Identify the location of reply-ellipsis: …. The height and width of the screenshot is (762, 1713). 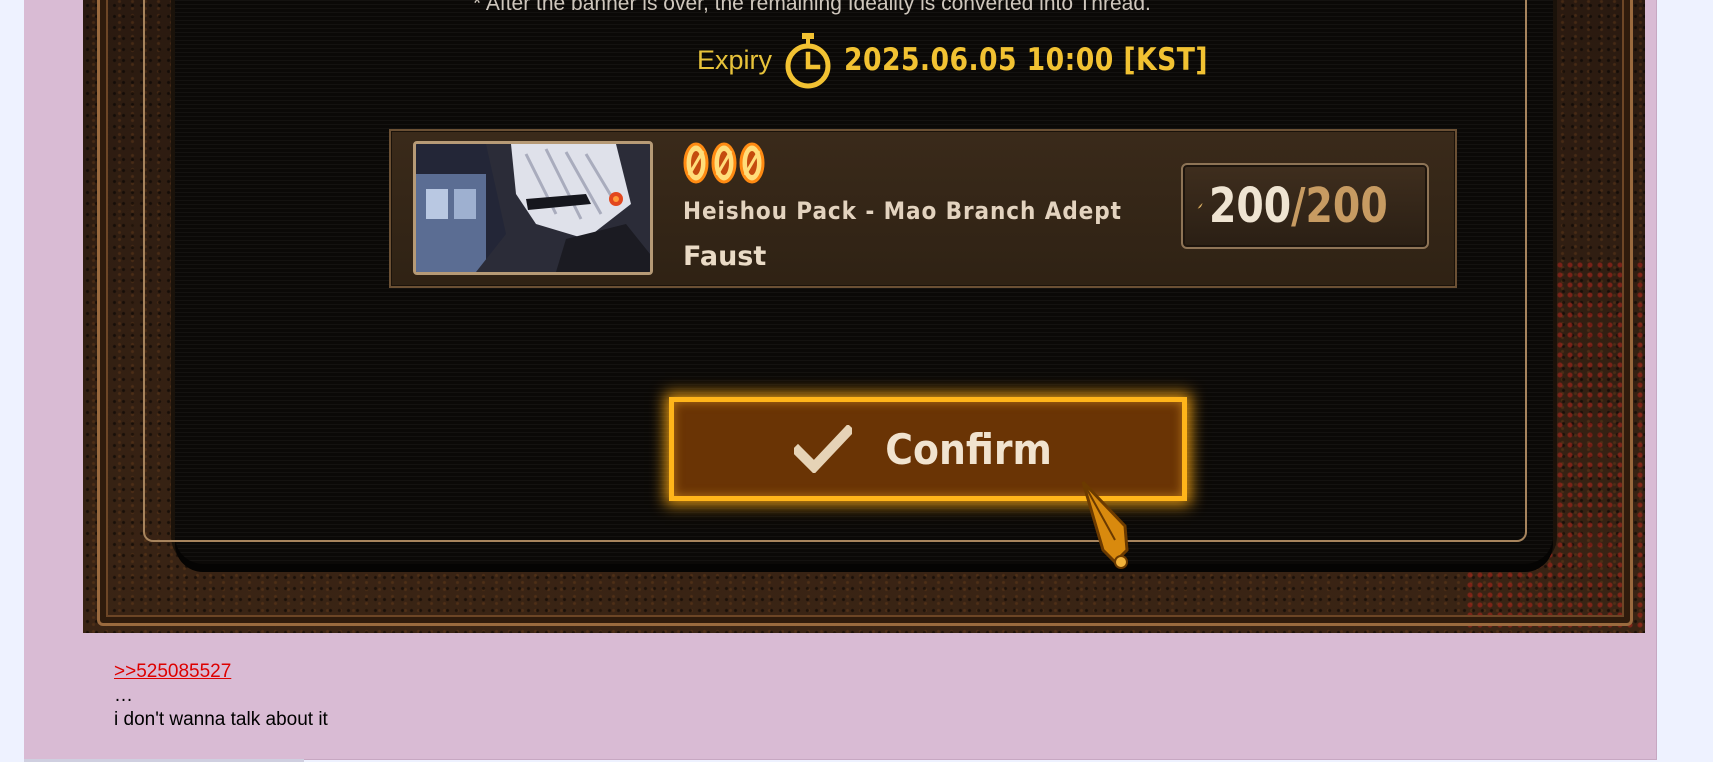
(123, 695).